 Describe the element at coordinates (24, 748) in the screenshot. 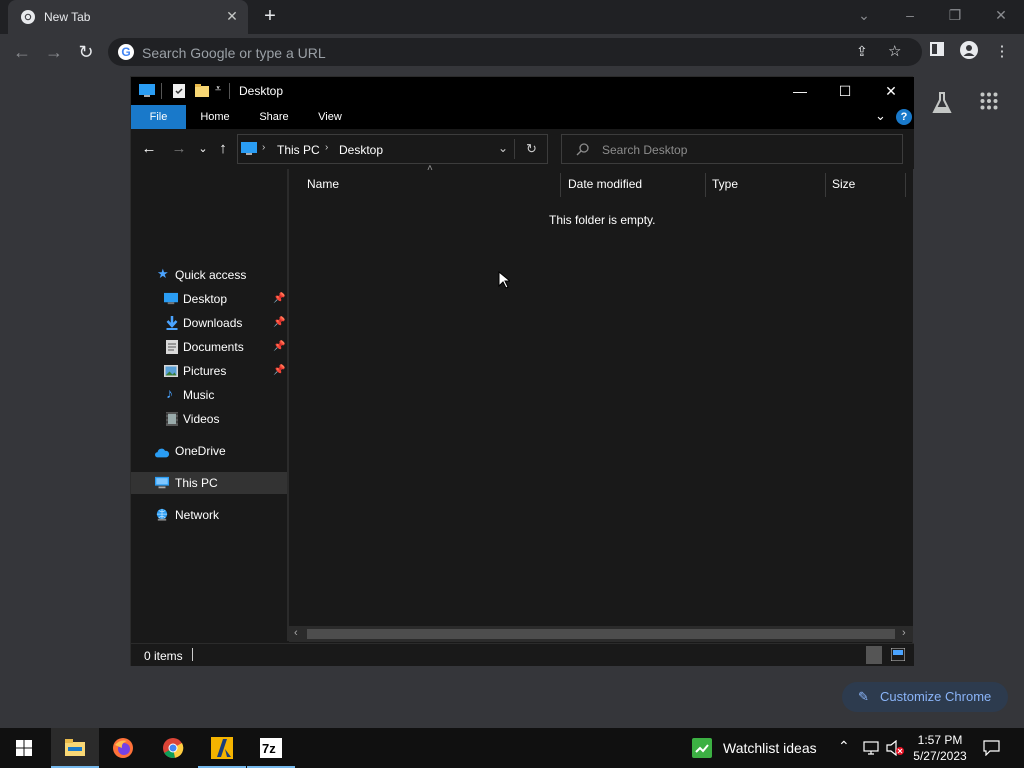

I see `start-button` at that location.